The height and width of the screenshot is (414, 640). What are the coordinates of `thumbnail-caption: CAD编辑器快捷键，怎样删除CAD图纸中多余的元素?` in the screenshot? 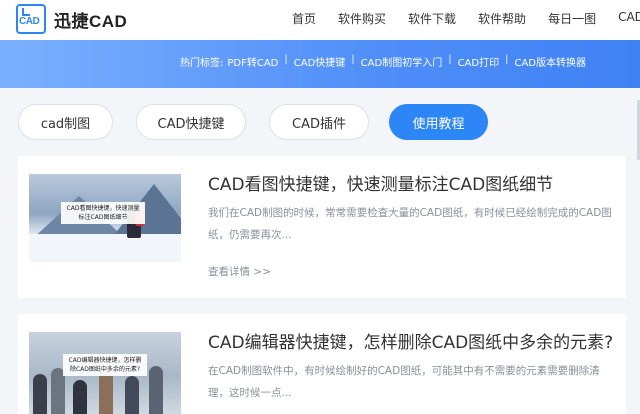 It's located at (105, 365).